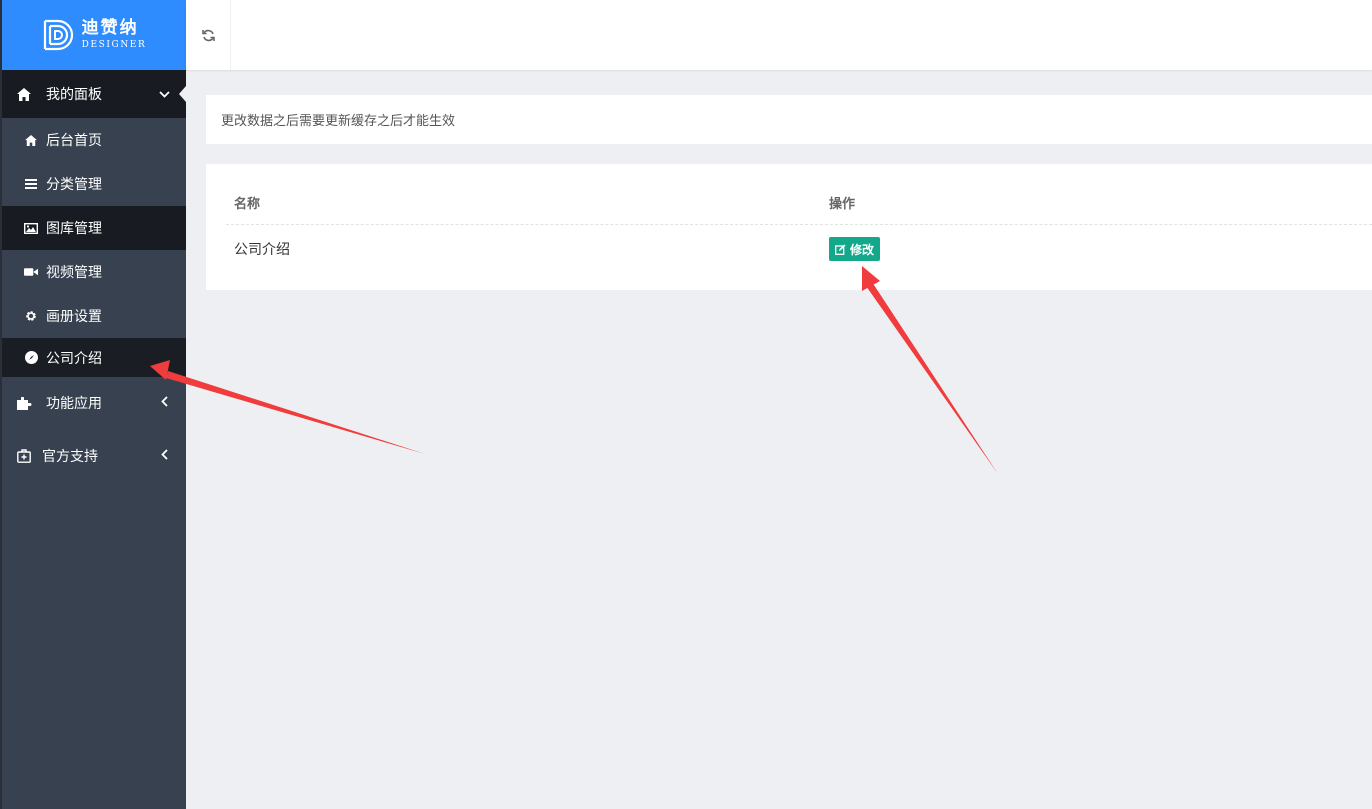 The image size is (1372, 809). What do you see at coordinates (262, 250) in the screenshot?
I see `row-name: 公司介绍` at bounding box center [262, 250].